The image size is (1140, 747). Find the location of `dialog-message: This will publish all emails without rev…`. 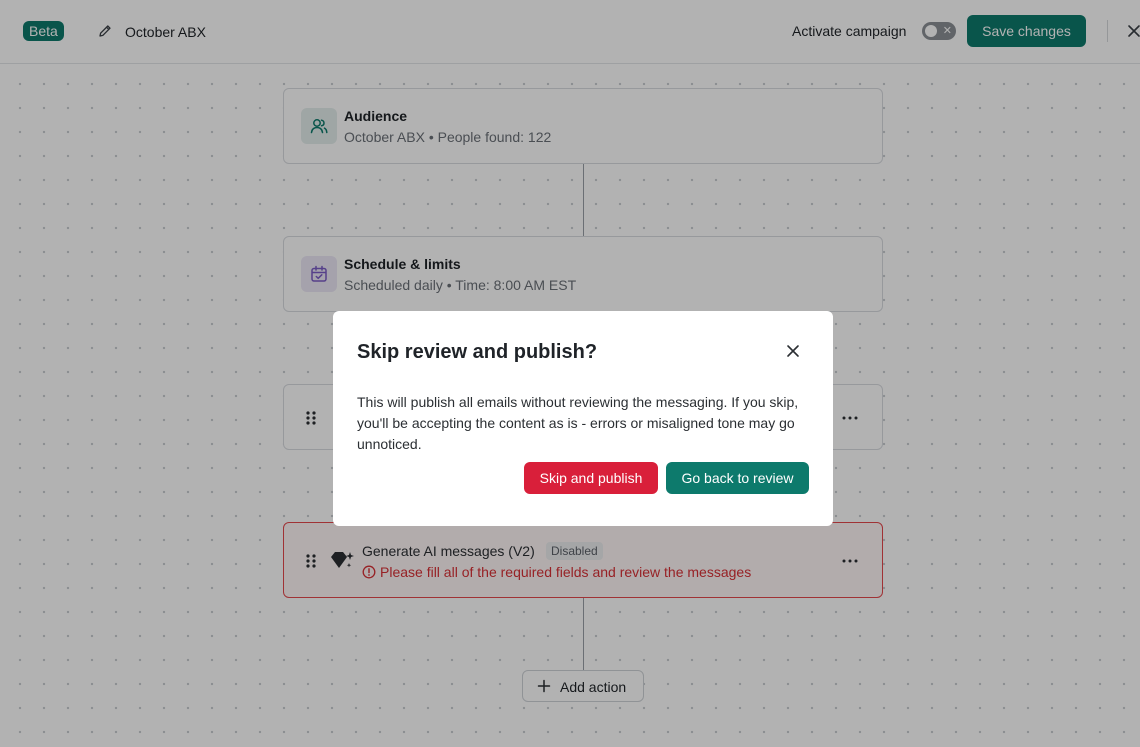

dialog-message: This will publish all emails without rev… is located at coordinates (578, 423).